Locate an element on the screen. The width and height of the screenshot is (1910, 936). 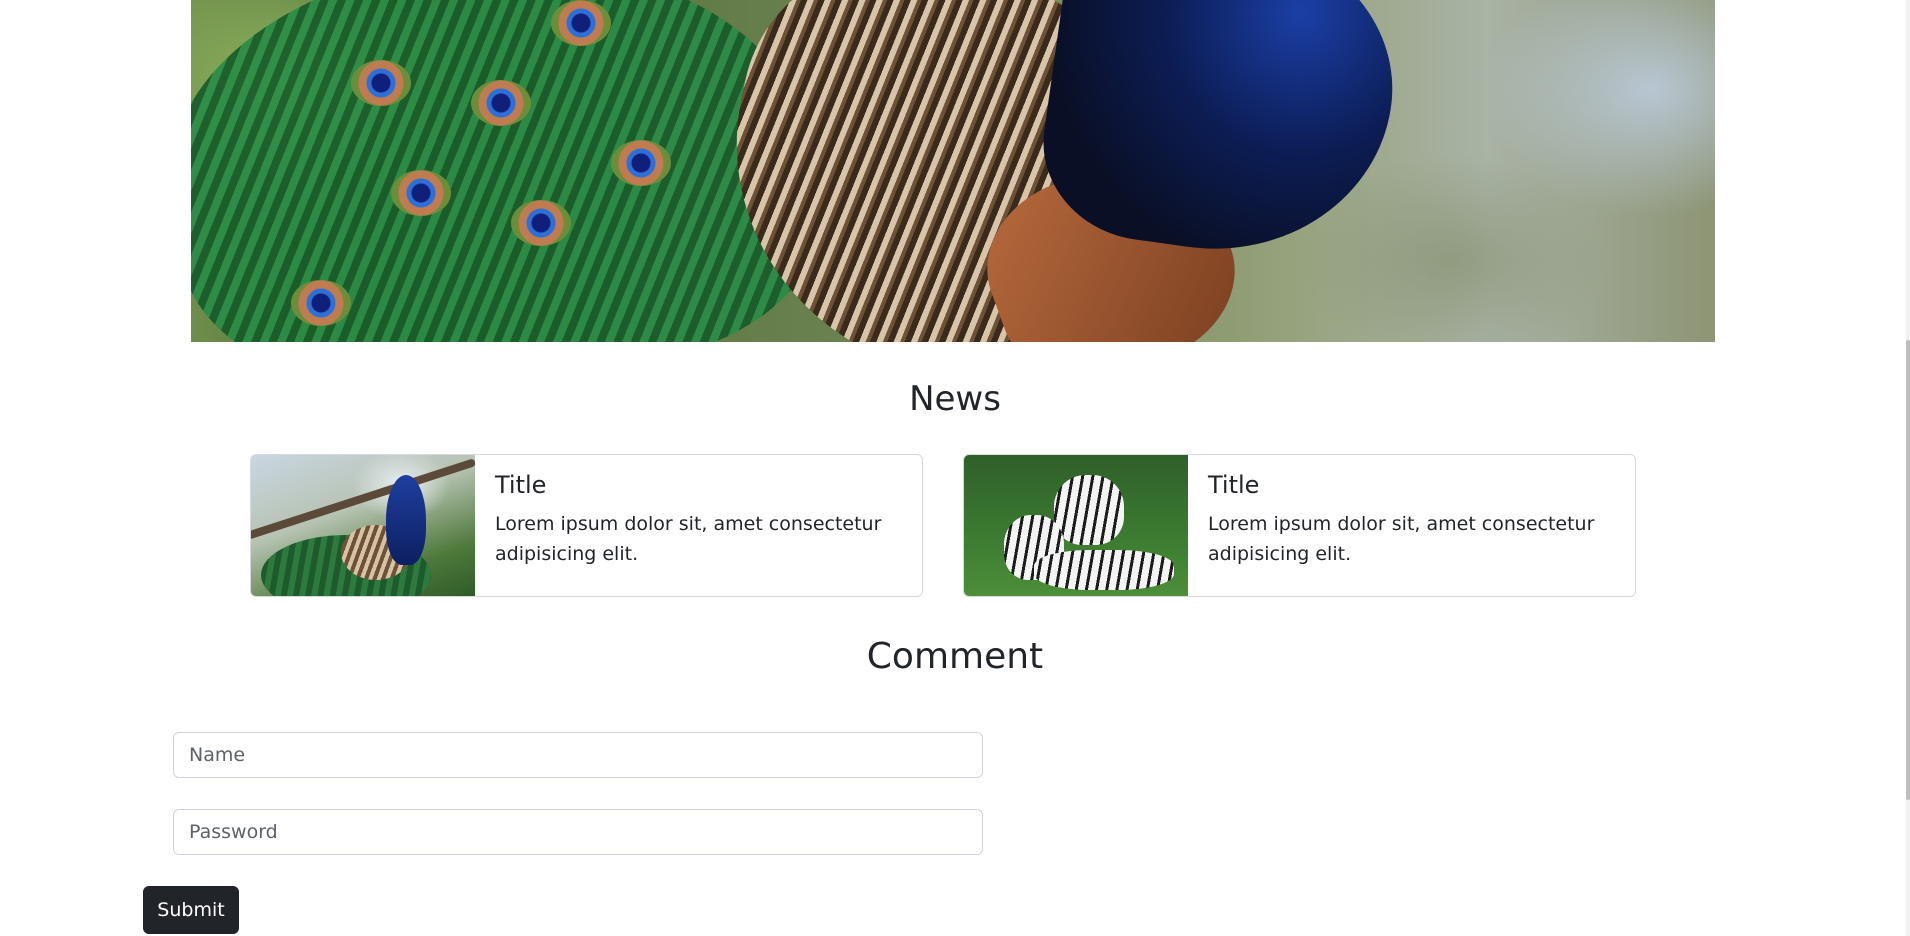
tigers-thumbnail-image is located at coordinates (1076, 525).